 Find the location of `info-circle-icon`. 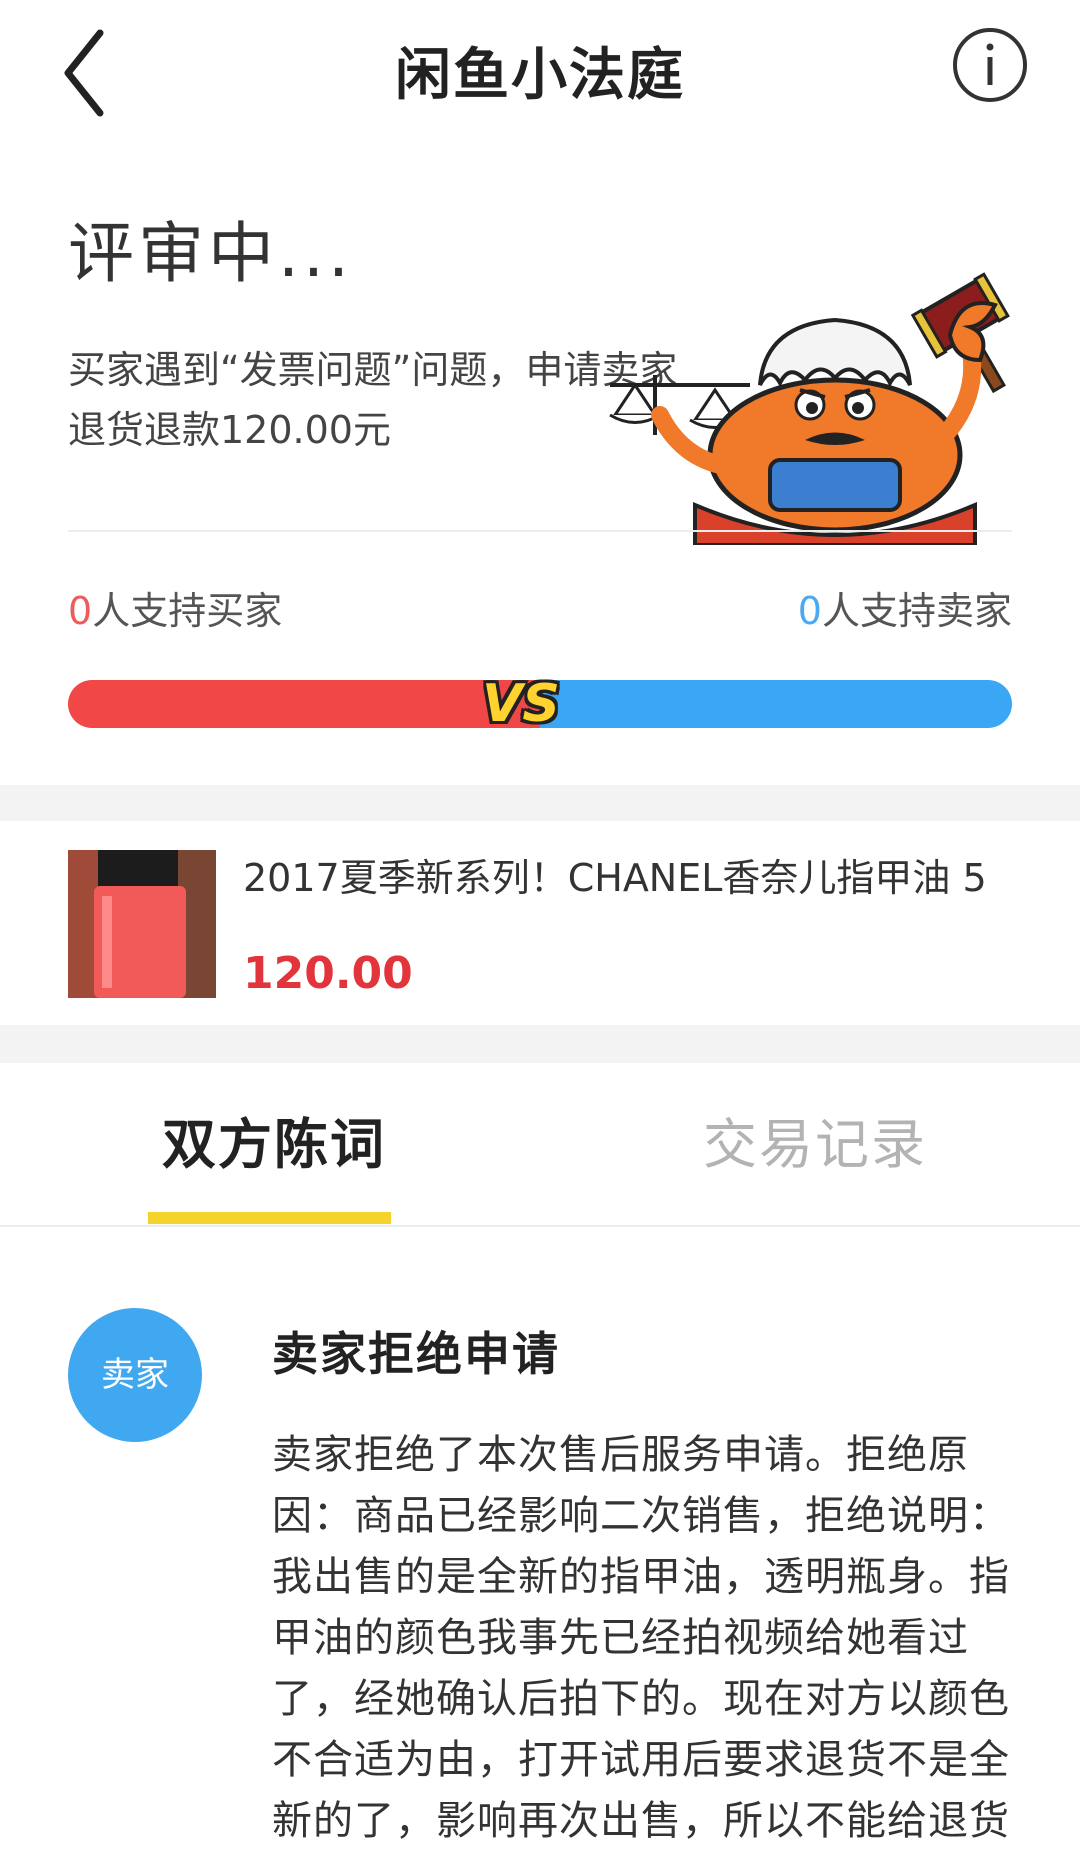

info-circle-icon is located at coordinates (990, 65).